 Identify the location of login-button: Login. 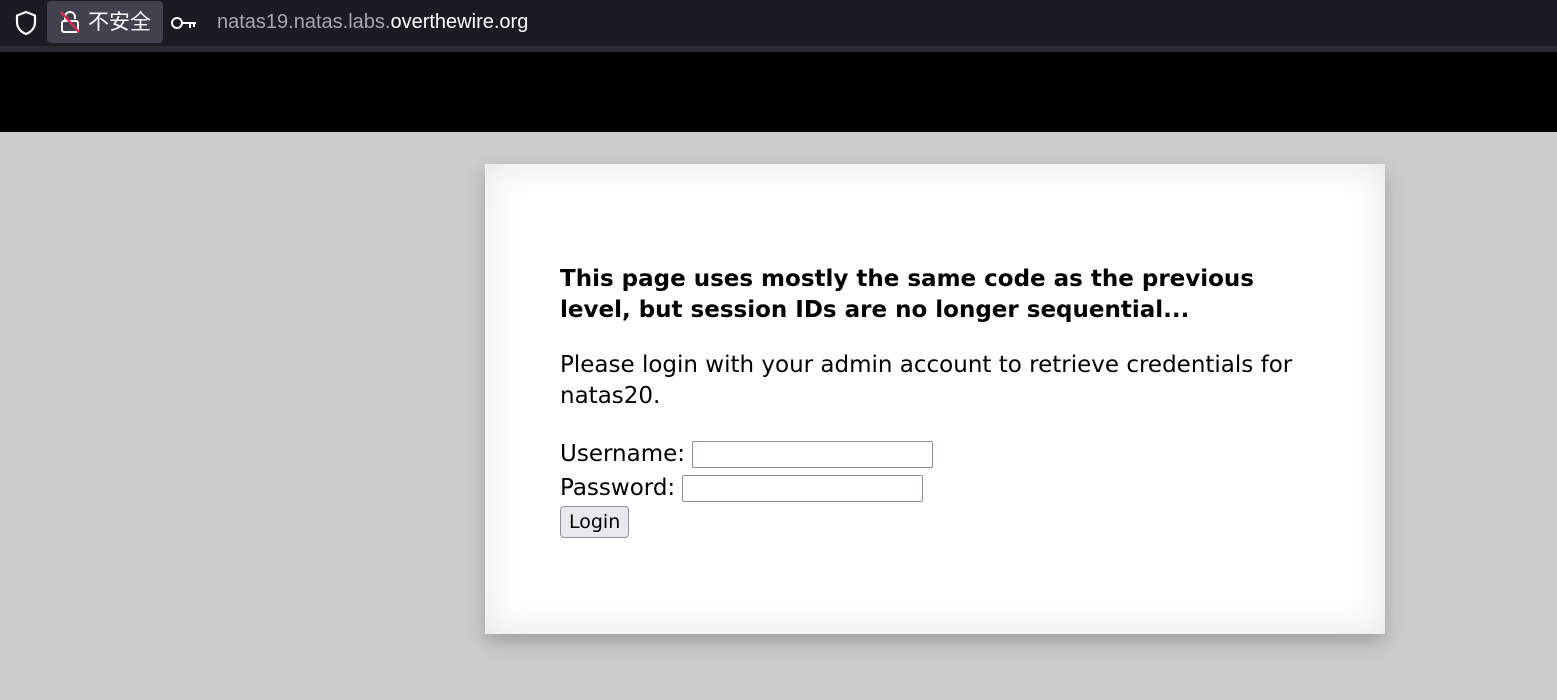
(595, 522).